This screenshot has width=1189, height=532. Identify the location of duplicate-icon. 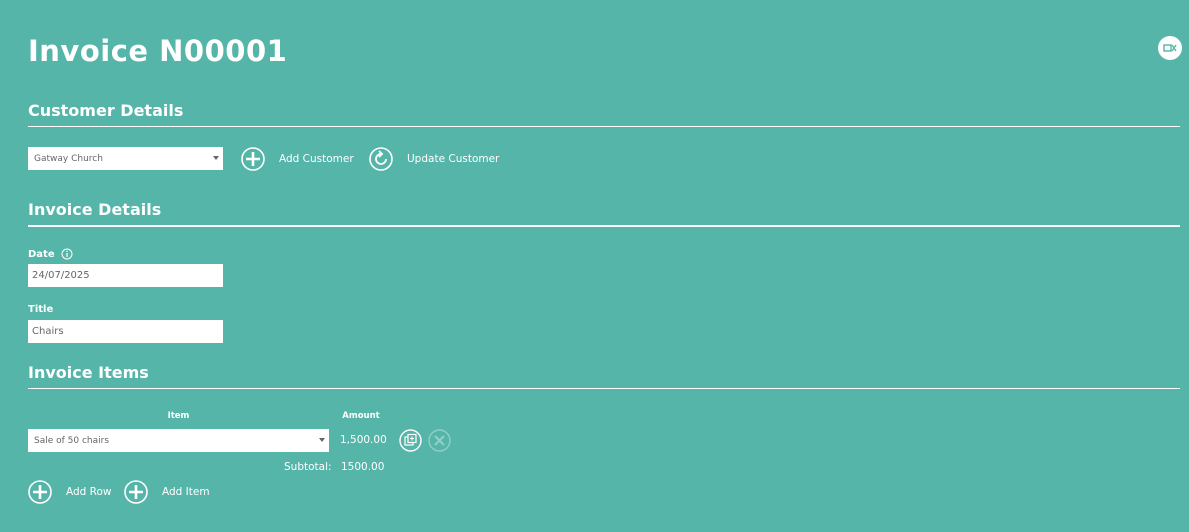
(410, 440).